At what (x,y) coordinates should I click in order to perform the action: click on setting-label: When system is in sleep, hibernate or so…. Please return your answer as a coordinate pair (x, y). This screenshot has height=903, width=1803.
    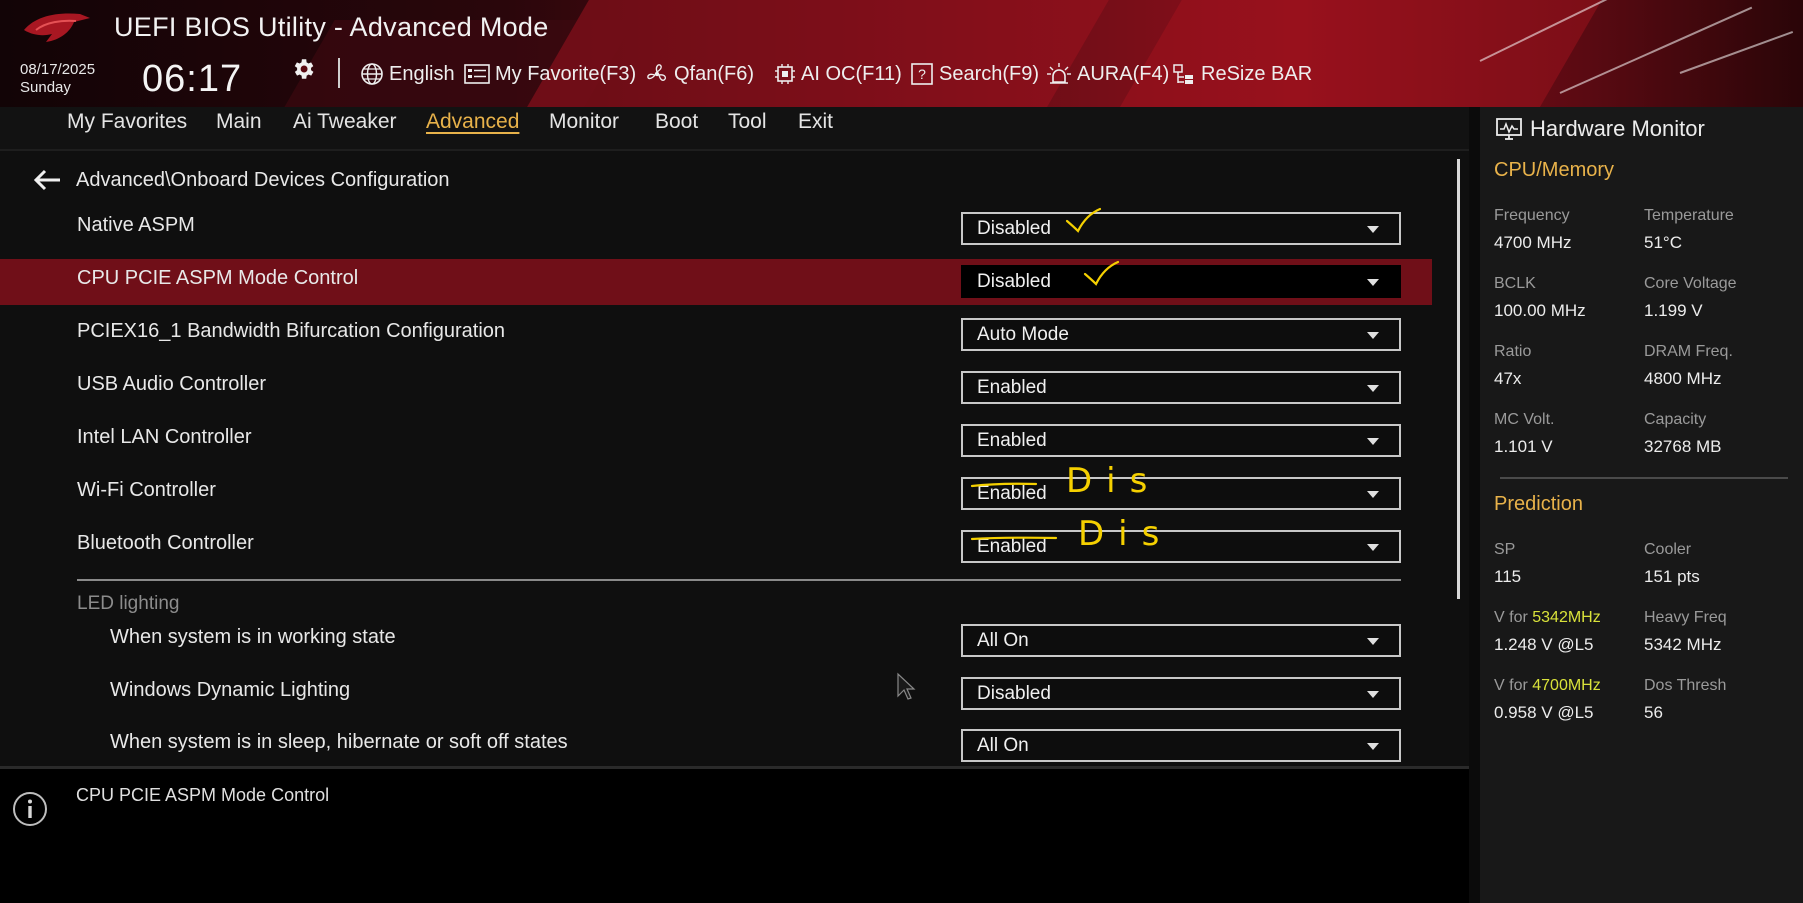
    Looking at the image, I should click on (339, 742).